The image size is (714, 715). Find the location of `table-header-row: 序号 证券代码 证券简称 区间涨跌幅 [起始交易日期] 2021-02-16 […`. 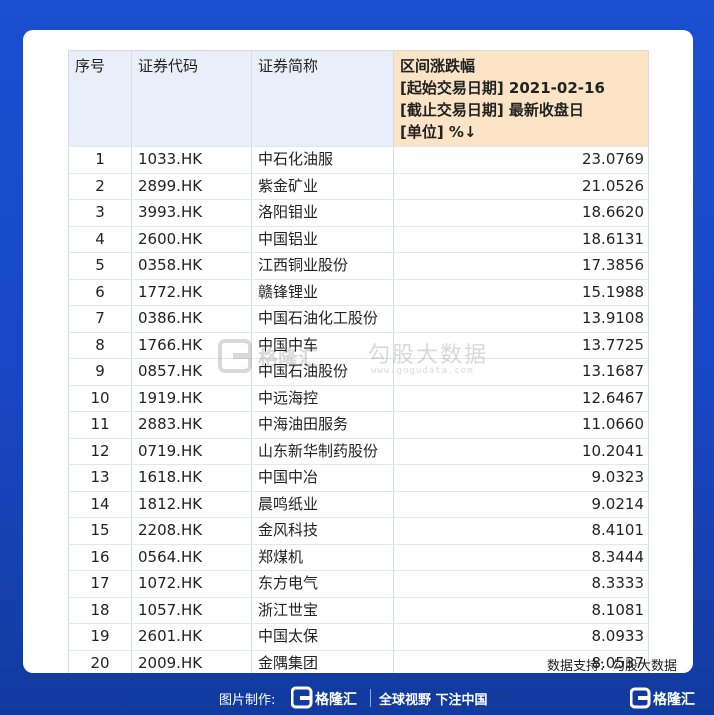

table-header-row: 序号 证券代码 证券简称 区间涨跌幅 [起始交易日期] 2021-02-16 [… is located at coordinates (358, 98).